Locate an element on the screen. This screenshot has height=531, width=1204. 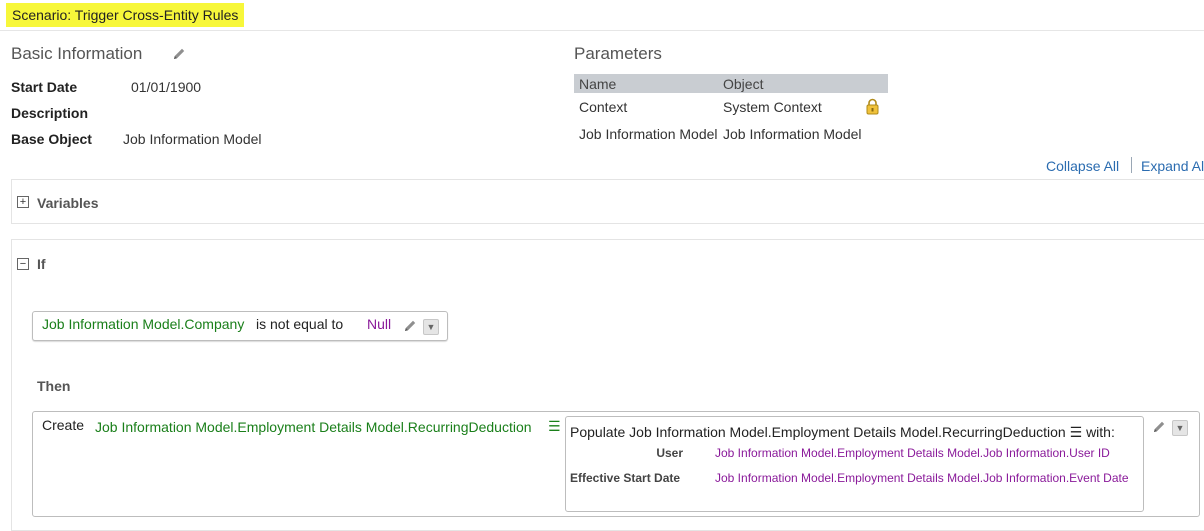
parameter-row-name: Job Information Model is located at coordinates (648, 134).